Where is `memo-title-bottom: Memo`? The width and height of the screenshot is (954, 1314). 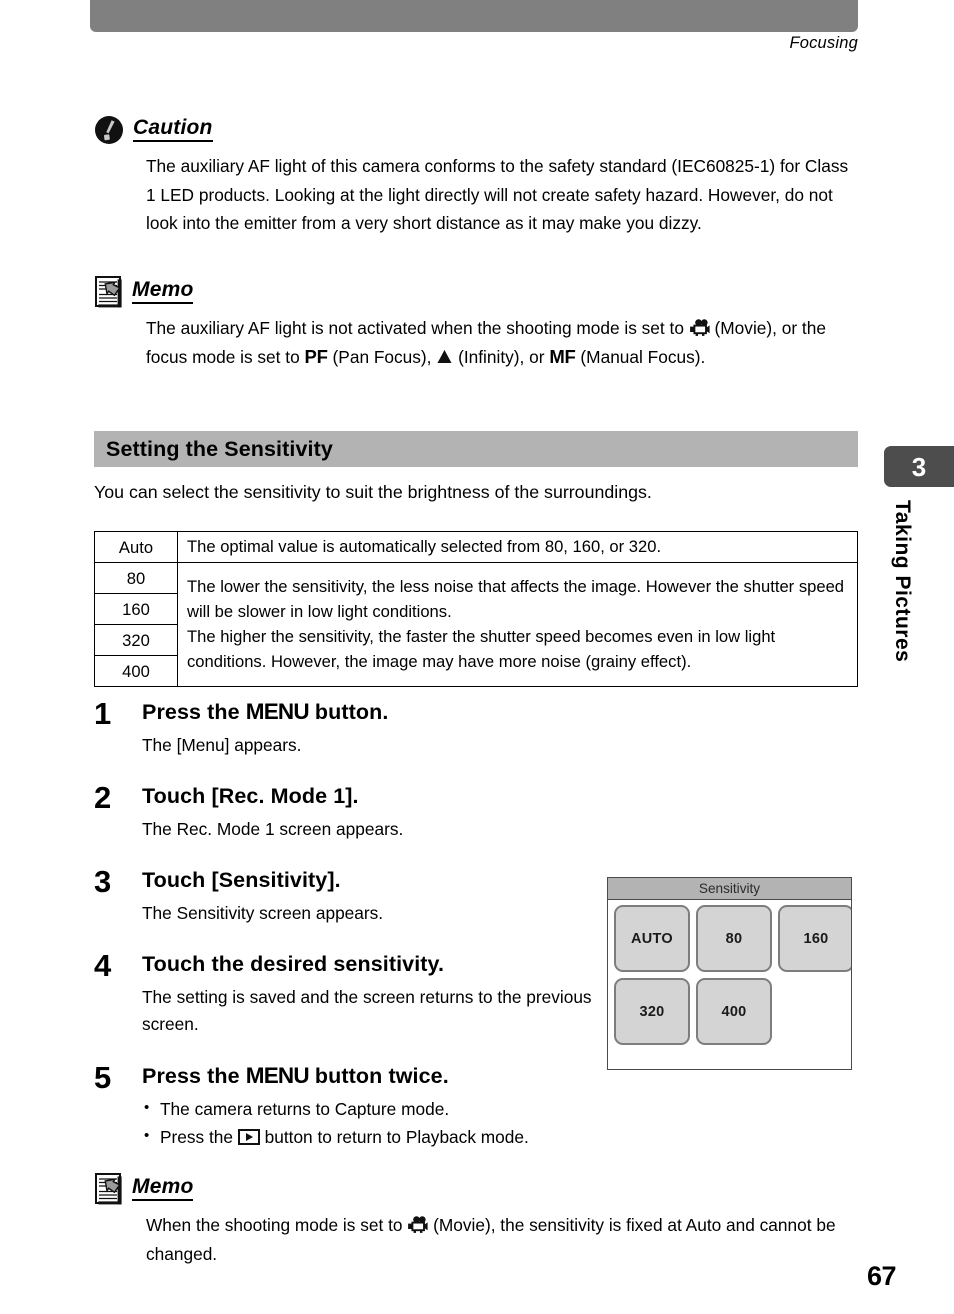 memo-title-bottom: Memo is located at coordinates (163, 1188).